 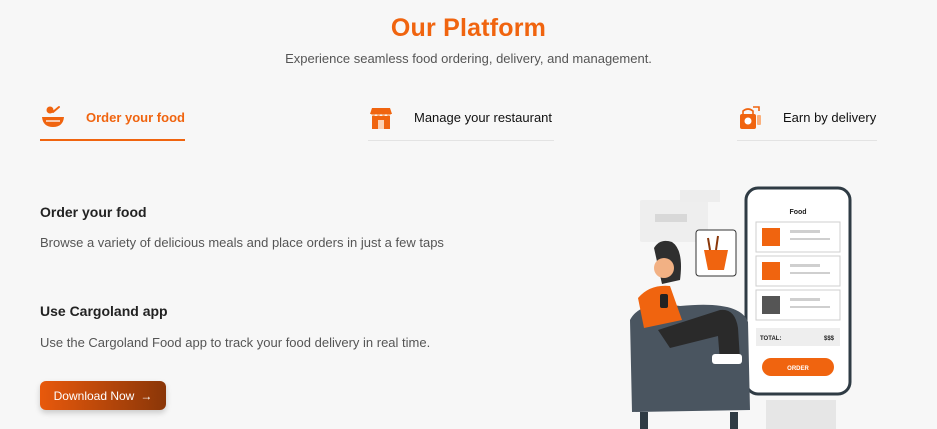 I want to click on tab-label: Manage your restaurant, so click(x=483, y=117).